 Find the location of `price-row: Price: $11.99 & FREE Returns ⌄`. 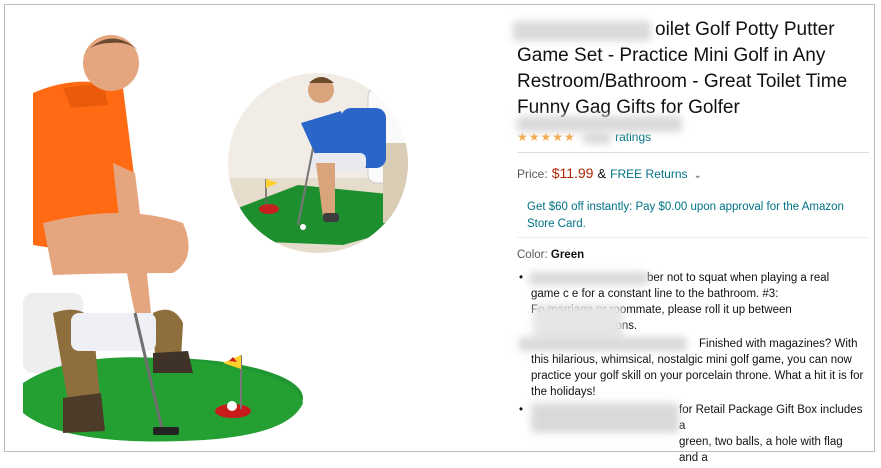

price-row: Price: $11.99 & FREE Returns ⌄ is located at coordinates (609, 173).